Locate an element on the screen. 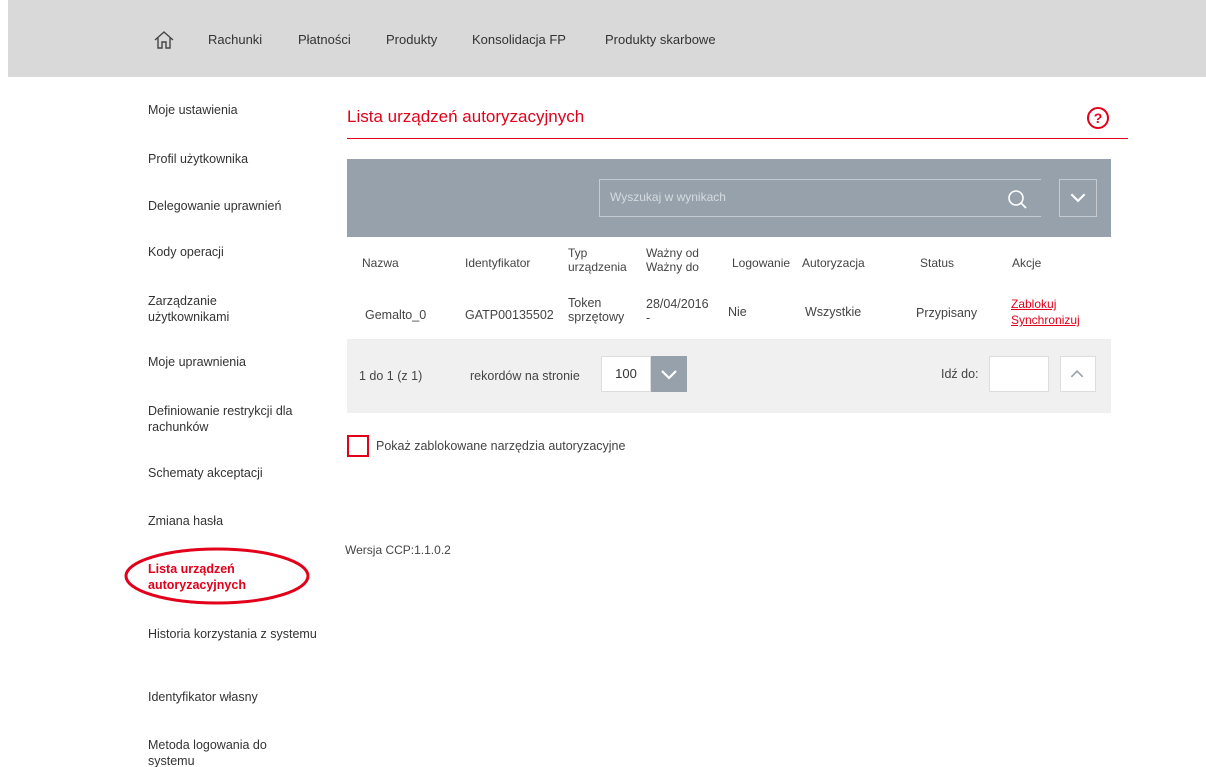 The height and width of the screenshot is (767, 1206). cell-typ-urzadzenia: Token sprzętowy is located at coordinates (596, 310).